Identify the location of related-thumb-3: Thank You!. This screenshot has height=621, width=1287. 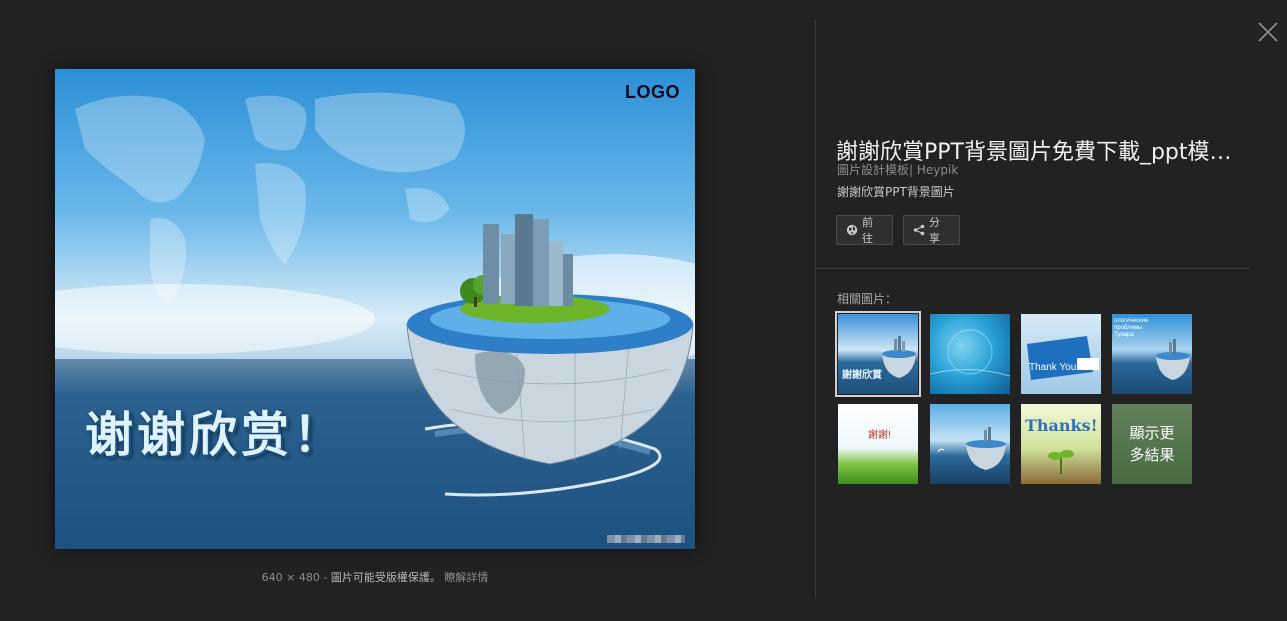
(1061, 354).